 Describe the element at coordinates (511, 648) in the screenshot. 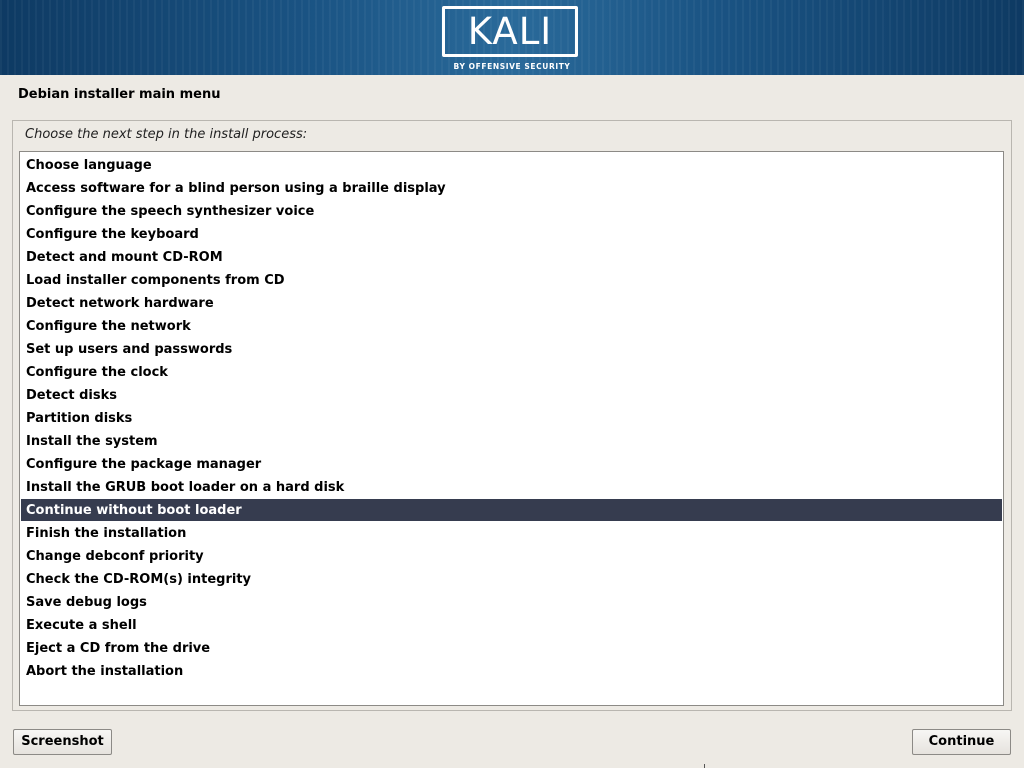

I see `menu-item: Eject a CD from the drive` at that location.